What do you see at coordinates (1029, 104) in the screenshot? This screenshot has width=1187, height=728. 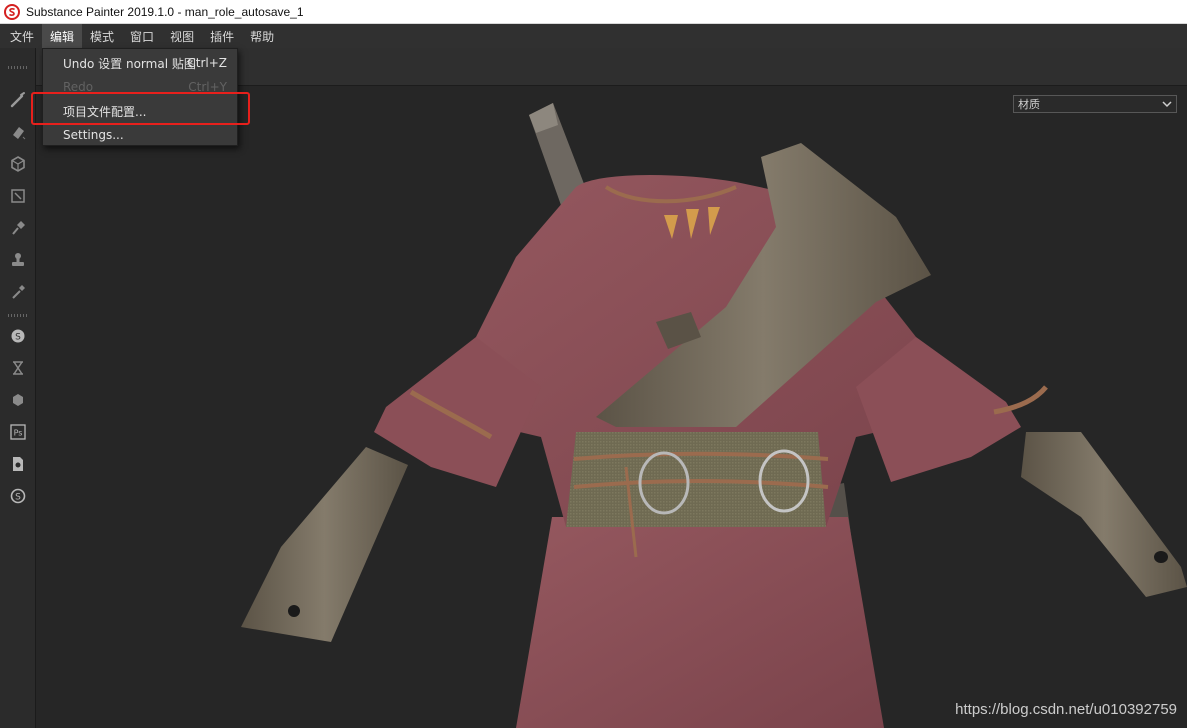 I see `channel-select-value: 材质` at bounding box center [1029, 104].